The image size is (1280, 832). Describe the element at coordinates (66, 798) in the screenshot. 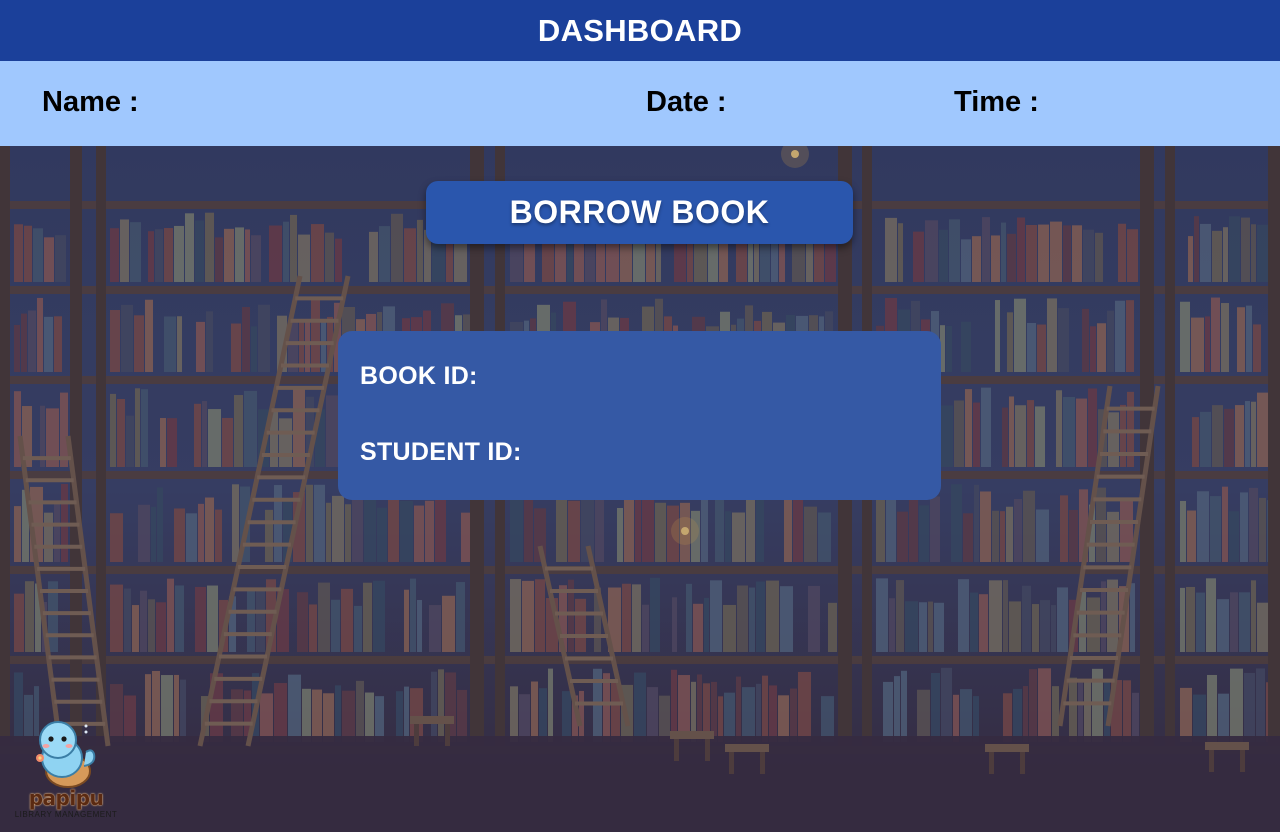

I see `logo-brand-text: papipu` at that location.